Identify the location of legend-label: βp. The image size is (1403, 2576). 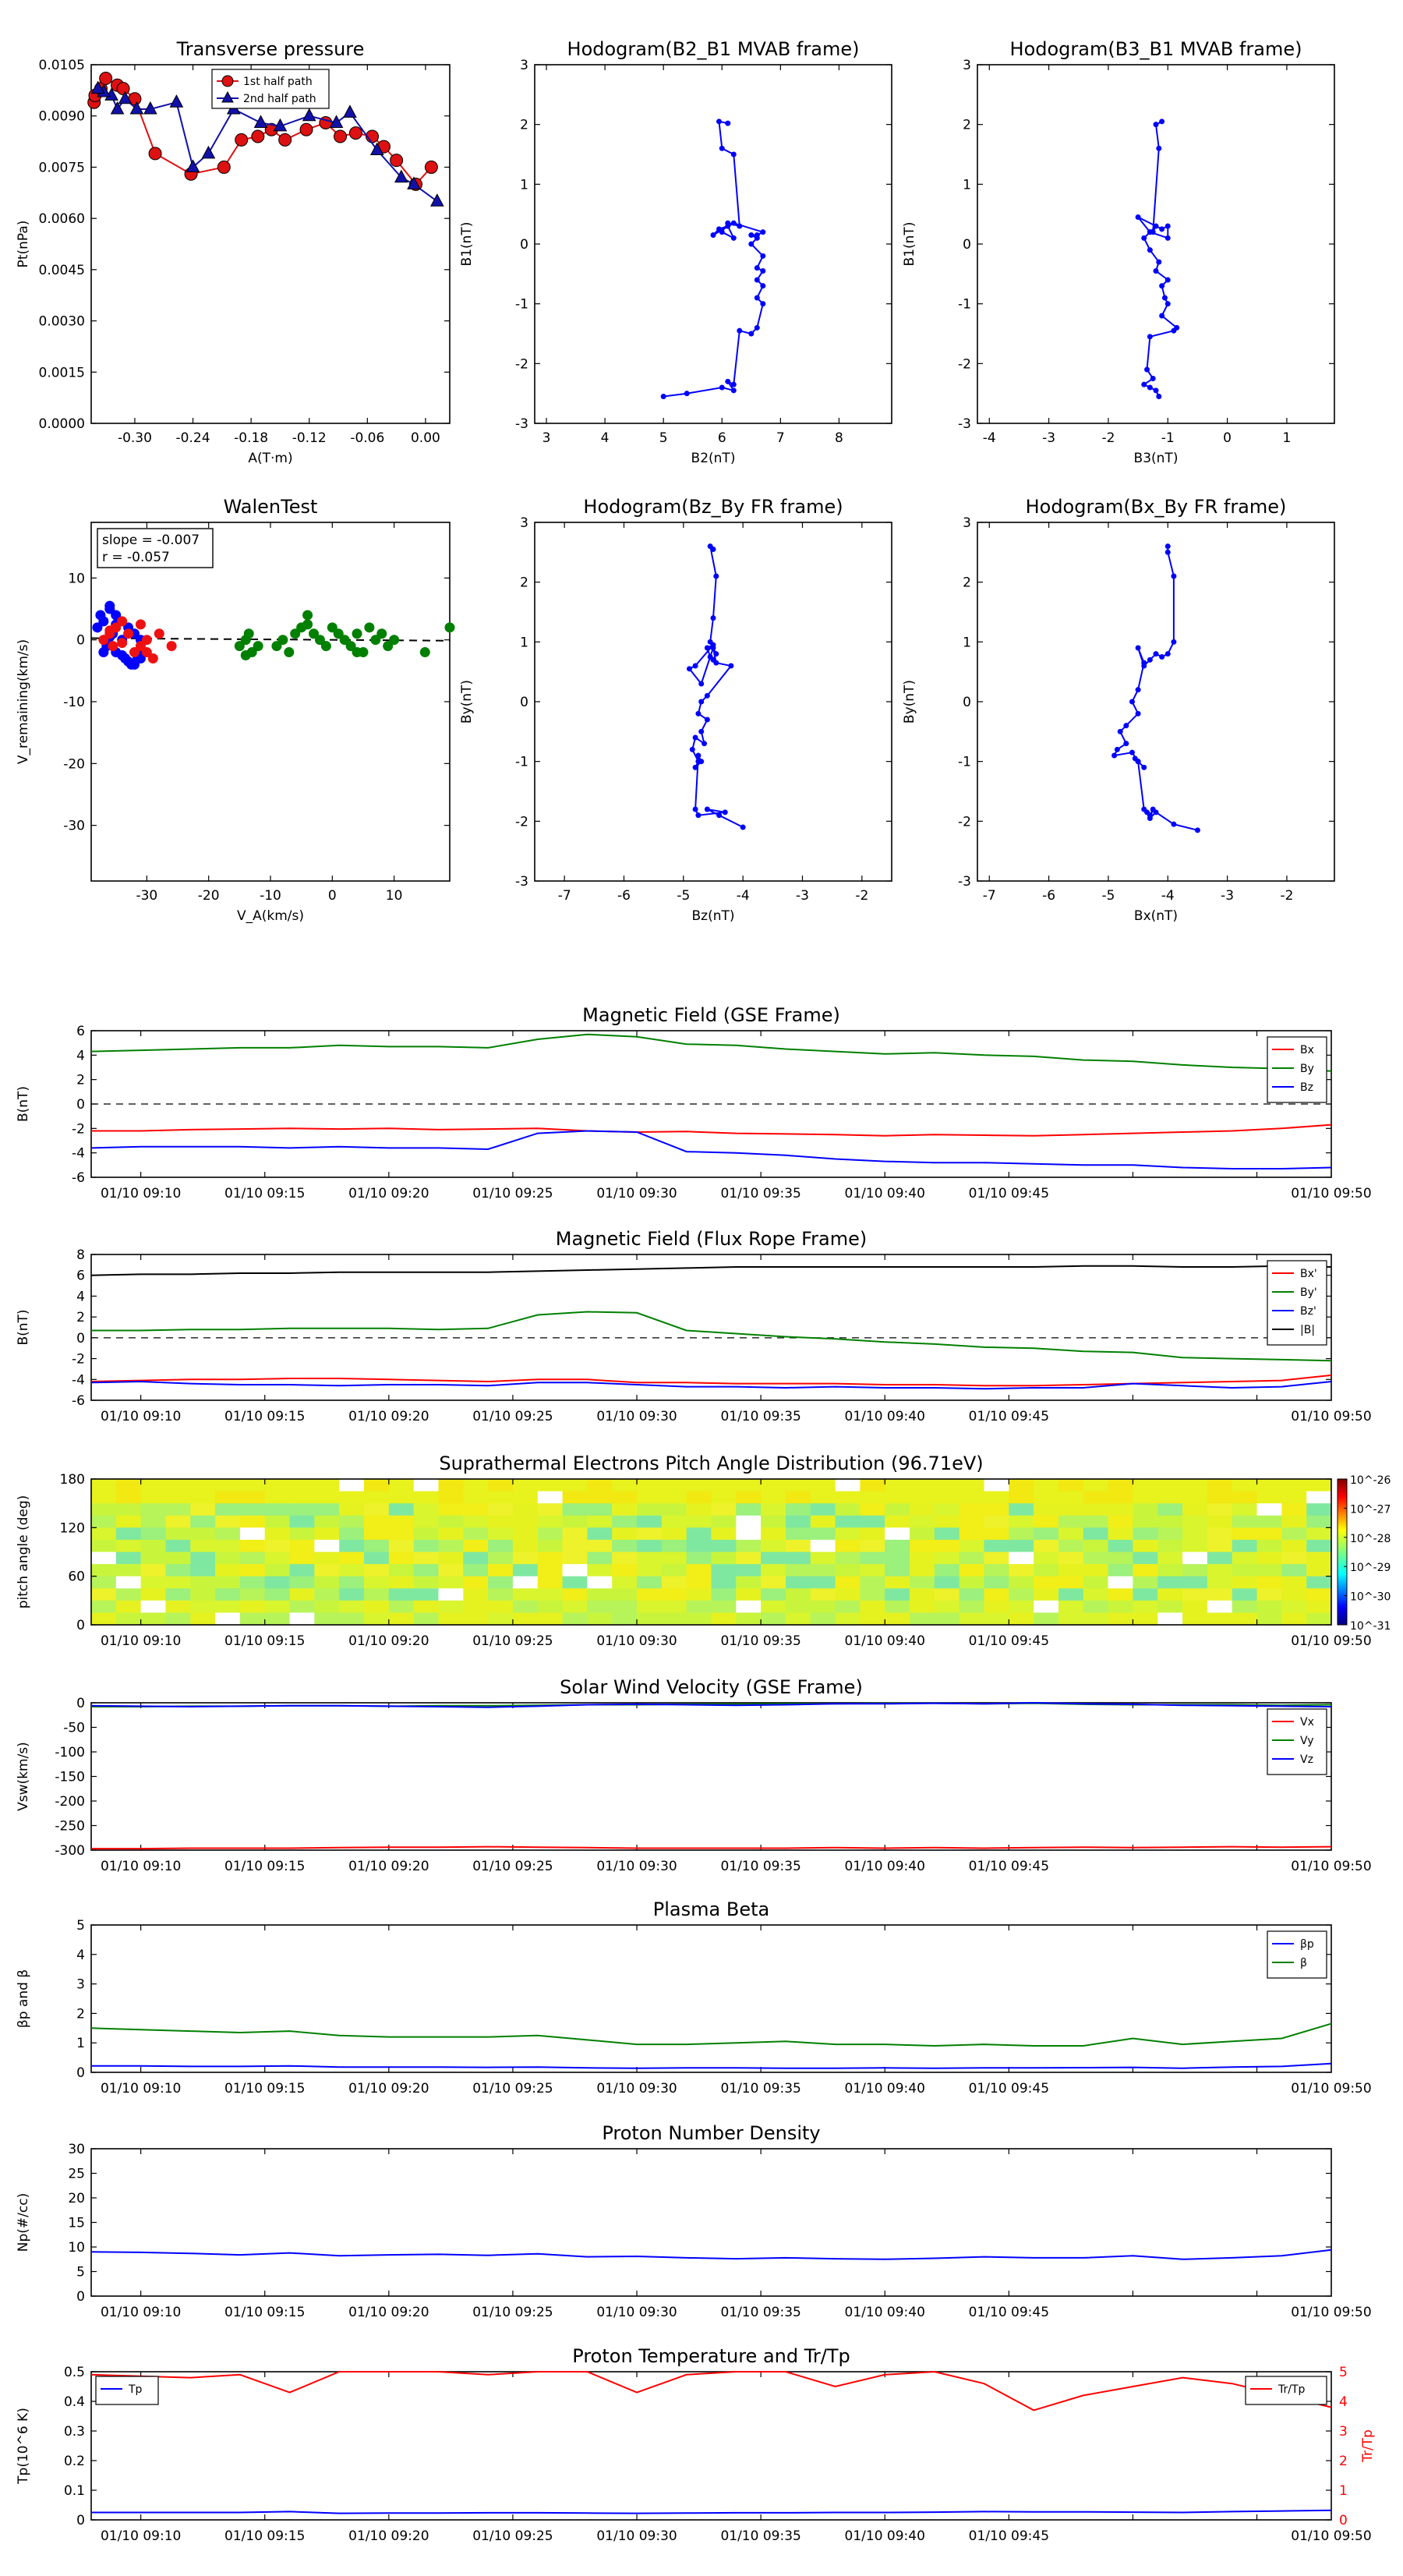
(1307, 1944).